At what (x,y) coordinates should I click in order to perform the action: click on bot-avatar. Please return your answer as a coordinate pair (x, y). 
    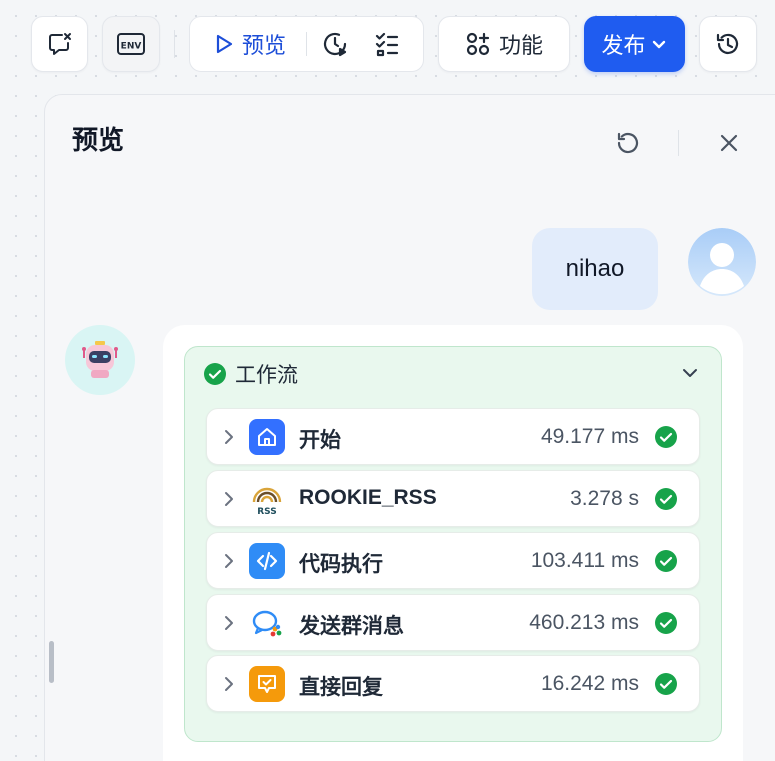
    Looking at the image, I should click on (100, 360).